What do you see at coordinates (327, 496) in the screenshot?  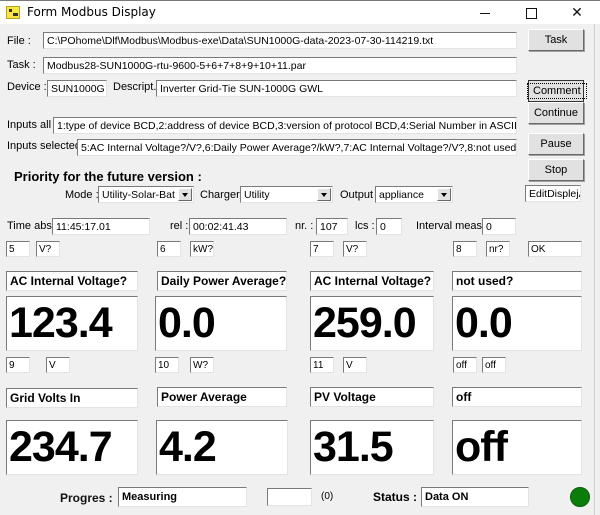 I see `progress-counter-text: (0)` at bounding box center [327, 496].